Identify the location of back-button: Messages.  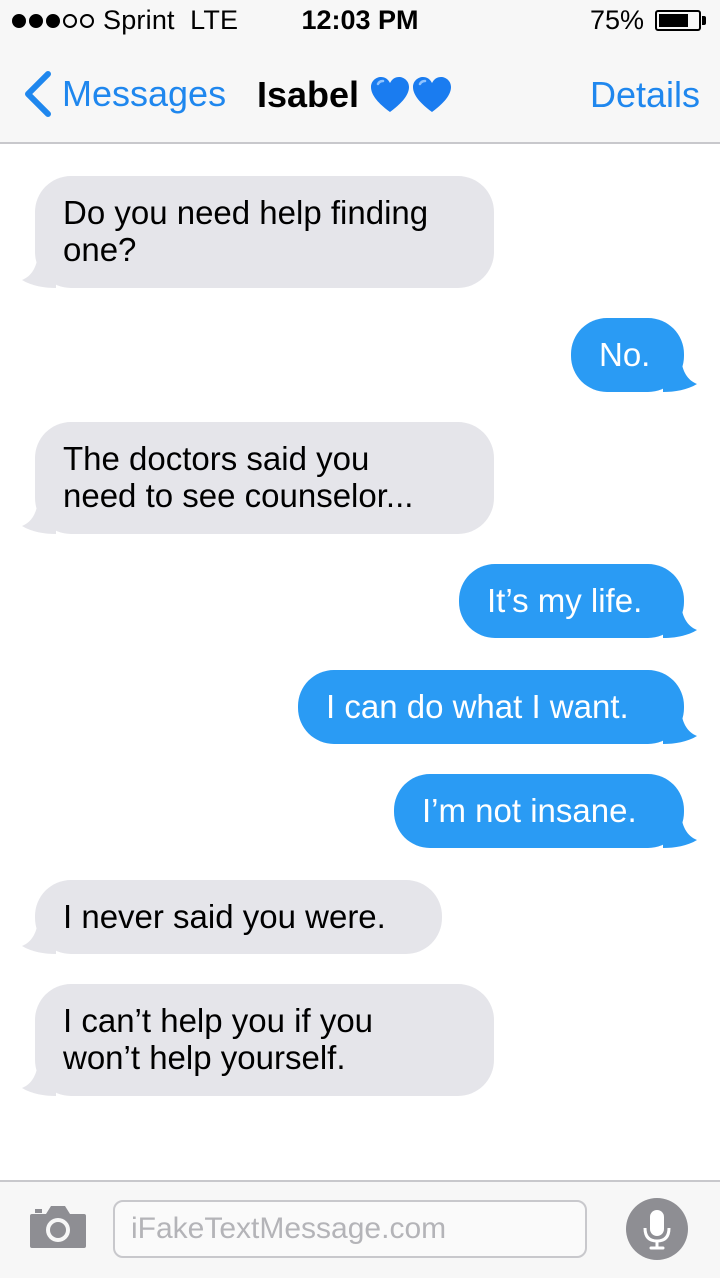
(122, 94).